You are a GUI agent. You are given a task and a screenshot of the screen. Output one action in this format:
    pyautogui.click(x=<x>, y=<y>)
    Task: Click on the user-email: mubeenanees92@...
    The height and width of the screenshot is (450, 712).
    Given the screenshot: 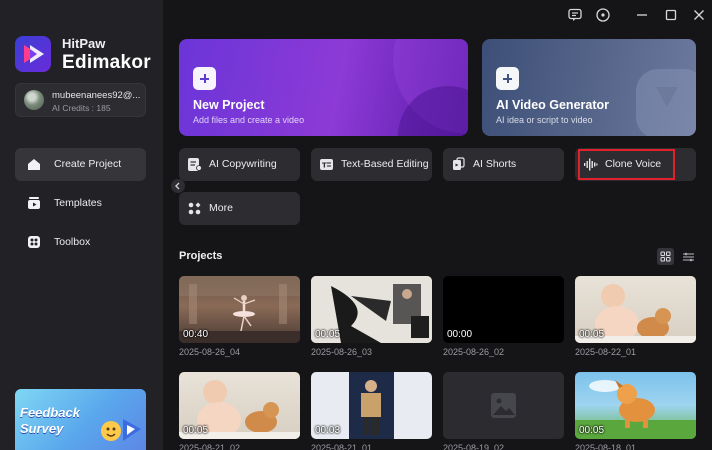 What is the action you would take?
    pyautogui.click(x=96, y=95)
    